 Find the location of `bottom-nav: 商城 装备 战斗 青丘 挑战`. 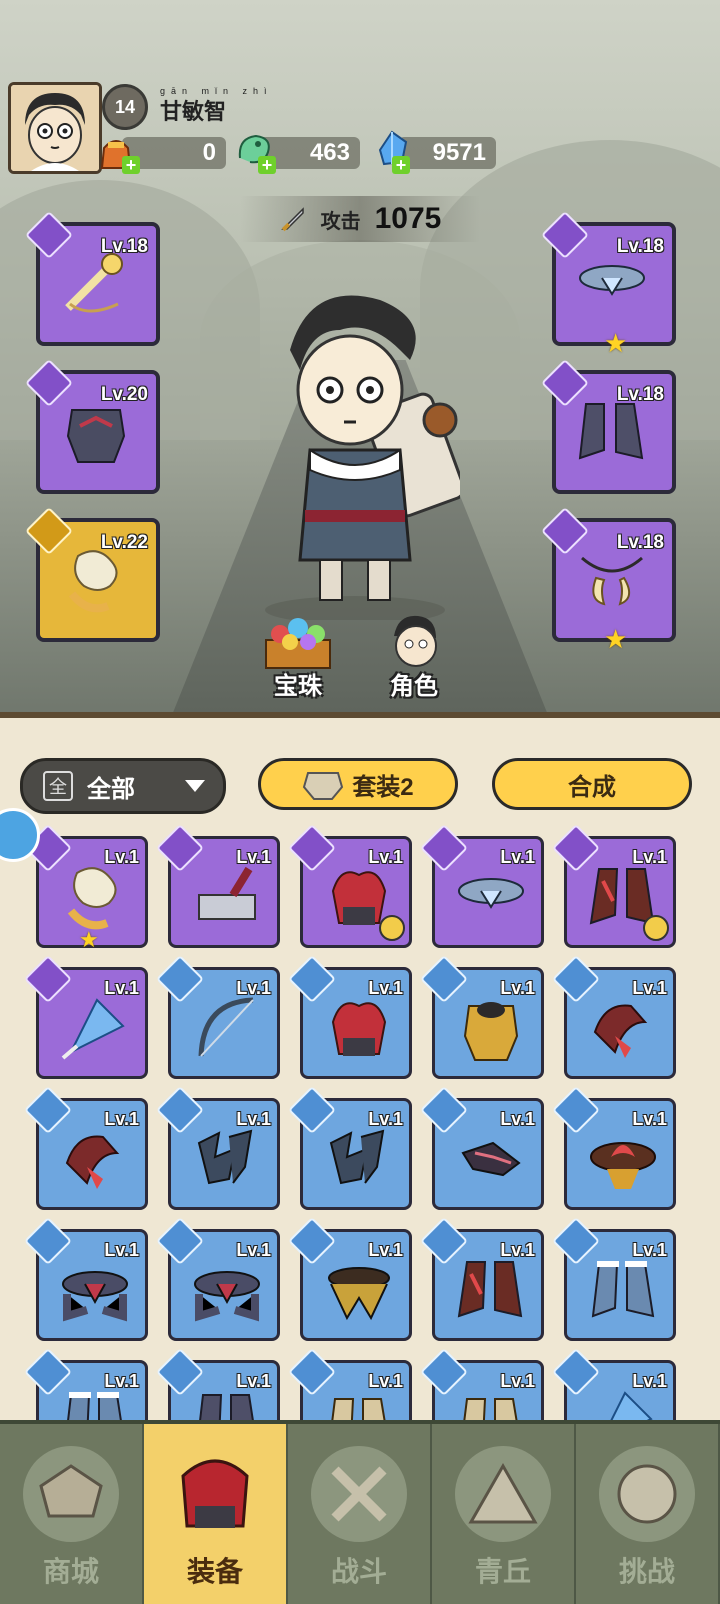

bottom-nav: 商城 装备 战斗 青丘 挑战 is located at coordinates (360, 1512).